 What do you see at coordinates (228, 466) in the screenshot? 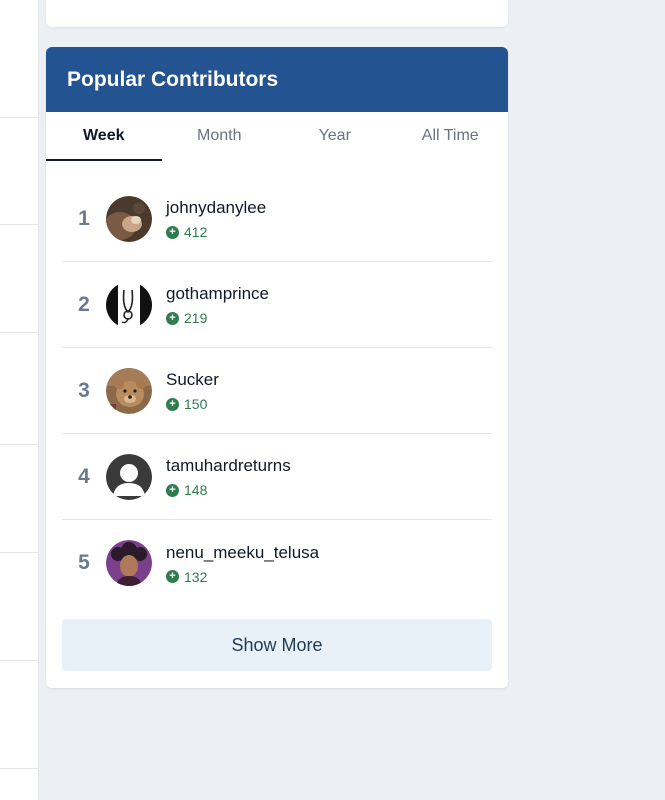
I see `username-link: tamuhardreturns` at bounding box center [228, 466].